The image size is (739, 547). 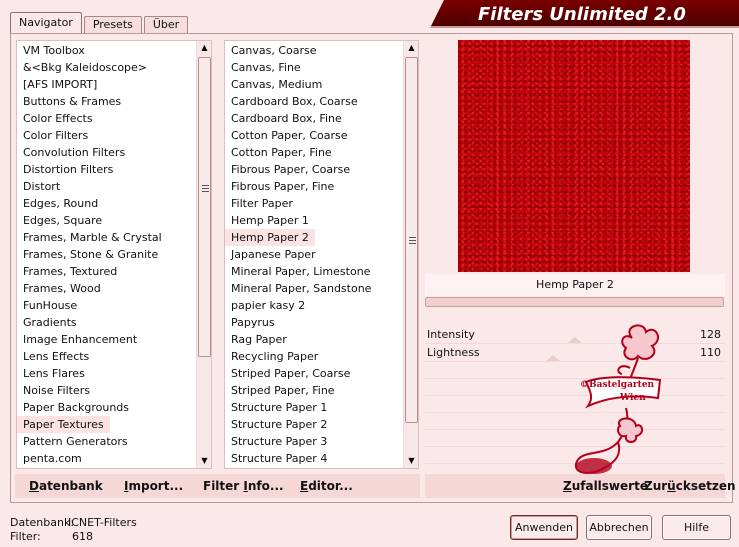 What do you see at coordinates (574, 156) in the screenshot?
I see `preview-image` at bounding box center [574, 156].